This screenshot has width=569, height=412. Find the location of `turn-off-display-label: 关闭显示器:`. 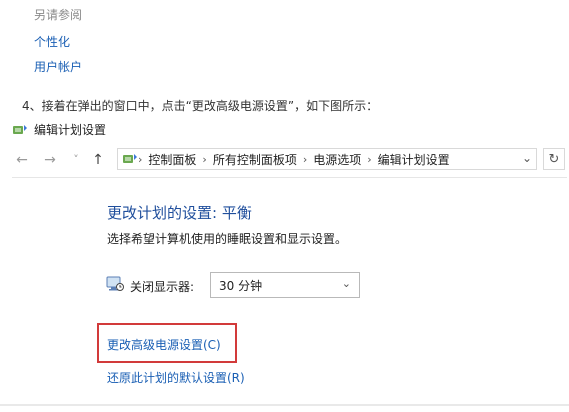

turn-off-display-label: 关闭显示器: is located at coordinates (162, 287).